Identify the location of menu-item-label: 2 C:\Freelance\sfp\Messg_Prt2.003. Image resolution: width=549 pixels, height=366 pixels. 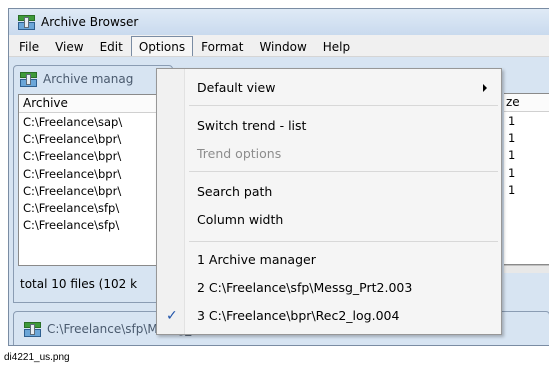
(305, 287).